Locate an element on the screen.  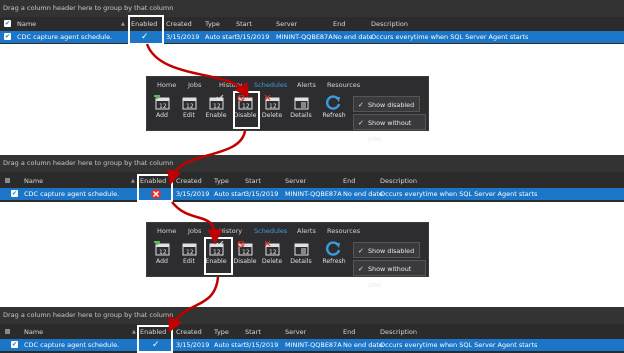
row-end: No end date is located at coordinates (363, 345).